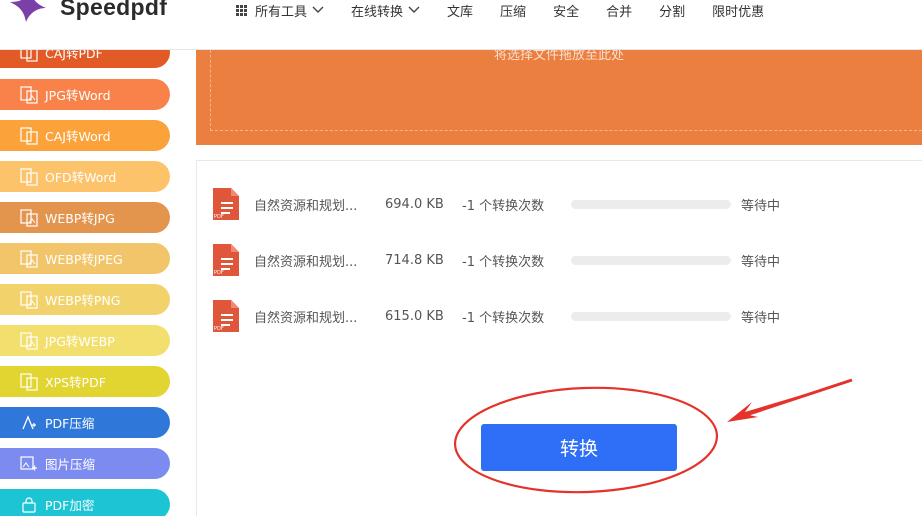  Describe the element at coordinates (414, 204) in the screenshot. I see `file-size: 694.0 KB` at that location.